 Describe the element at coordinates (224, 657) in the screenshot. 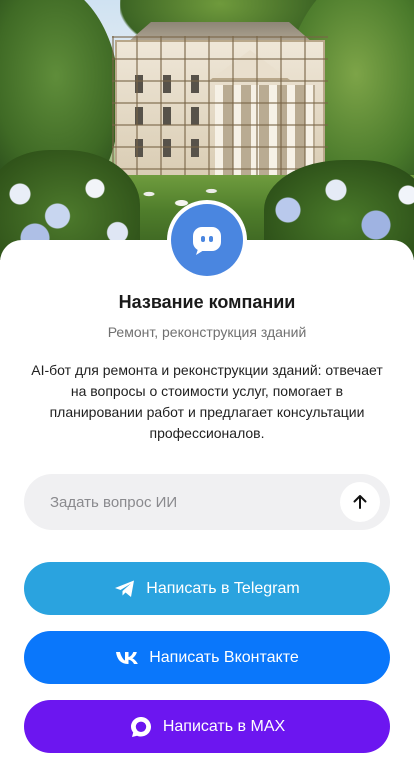

I see `vk-button-label: Написать Вконтакте` at that location.